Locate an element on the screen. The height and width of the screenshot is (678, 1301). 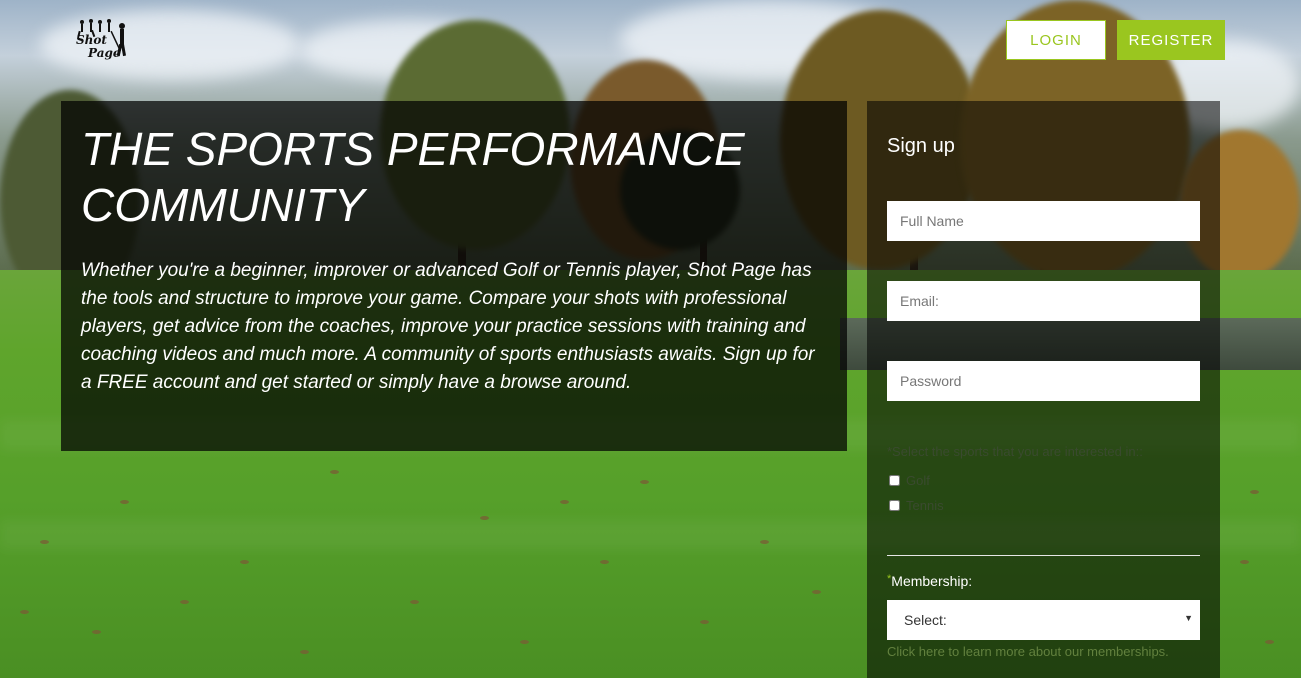
tennis-option: Tennis is located at coordinates (916, 505).